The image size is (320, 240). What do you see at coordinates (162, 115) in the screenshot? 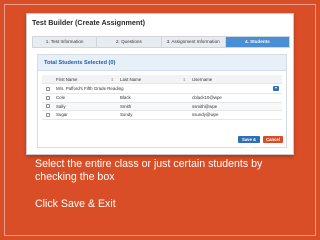
I see `table-row: Sugar Sundy ssundy@wpe` at bounding box center [162, 115].